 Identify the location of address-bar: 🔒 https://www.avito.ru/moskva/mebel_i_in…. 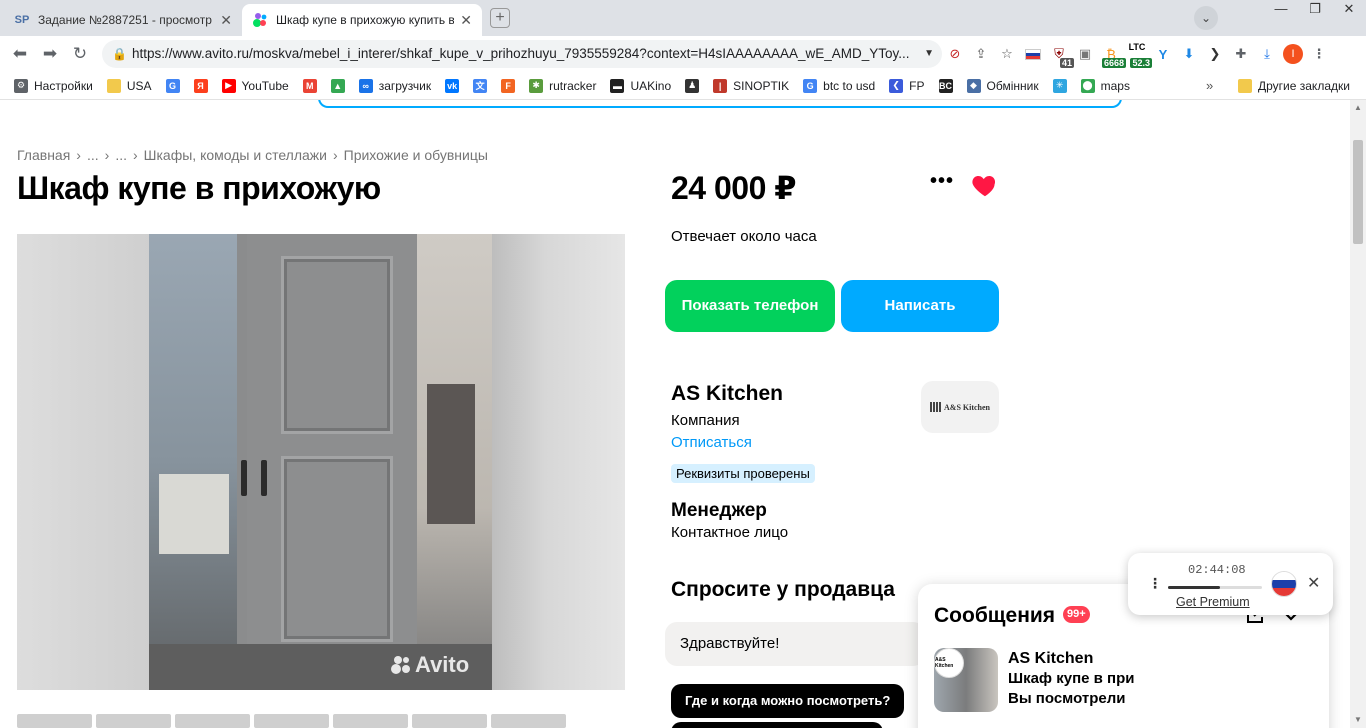
(522, 54).